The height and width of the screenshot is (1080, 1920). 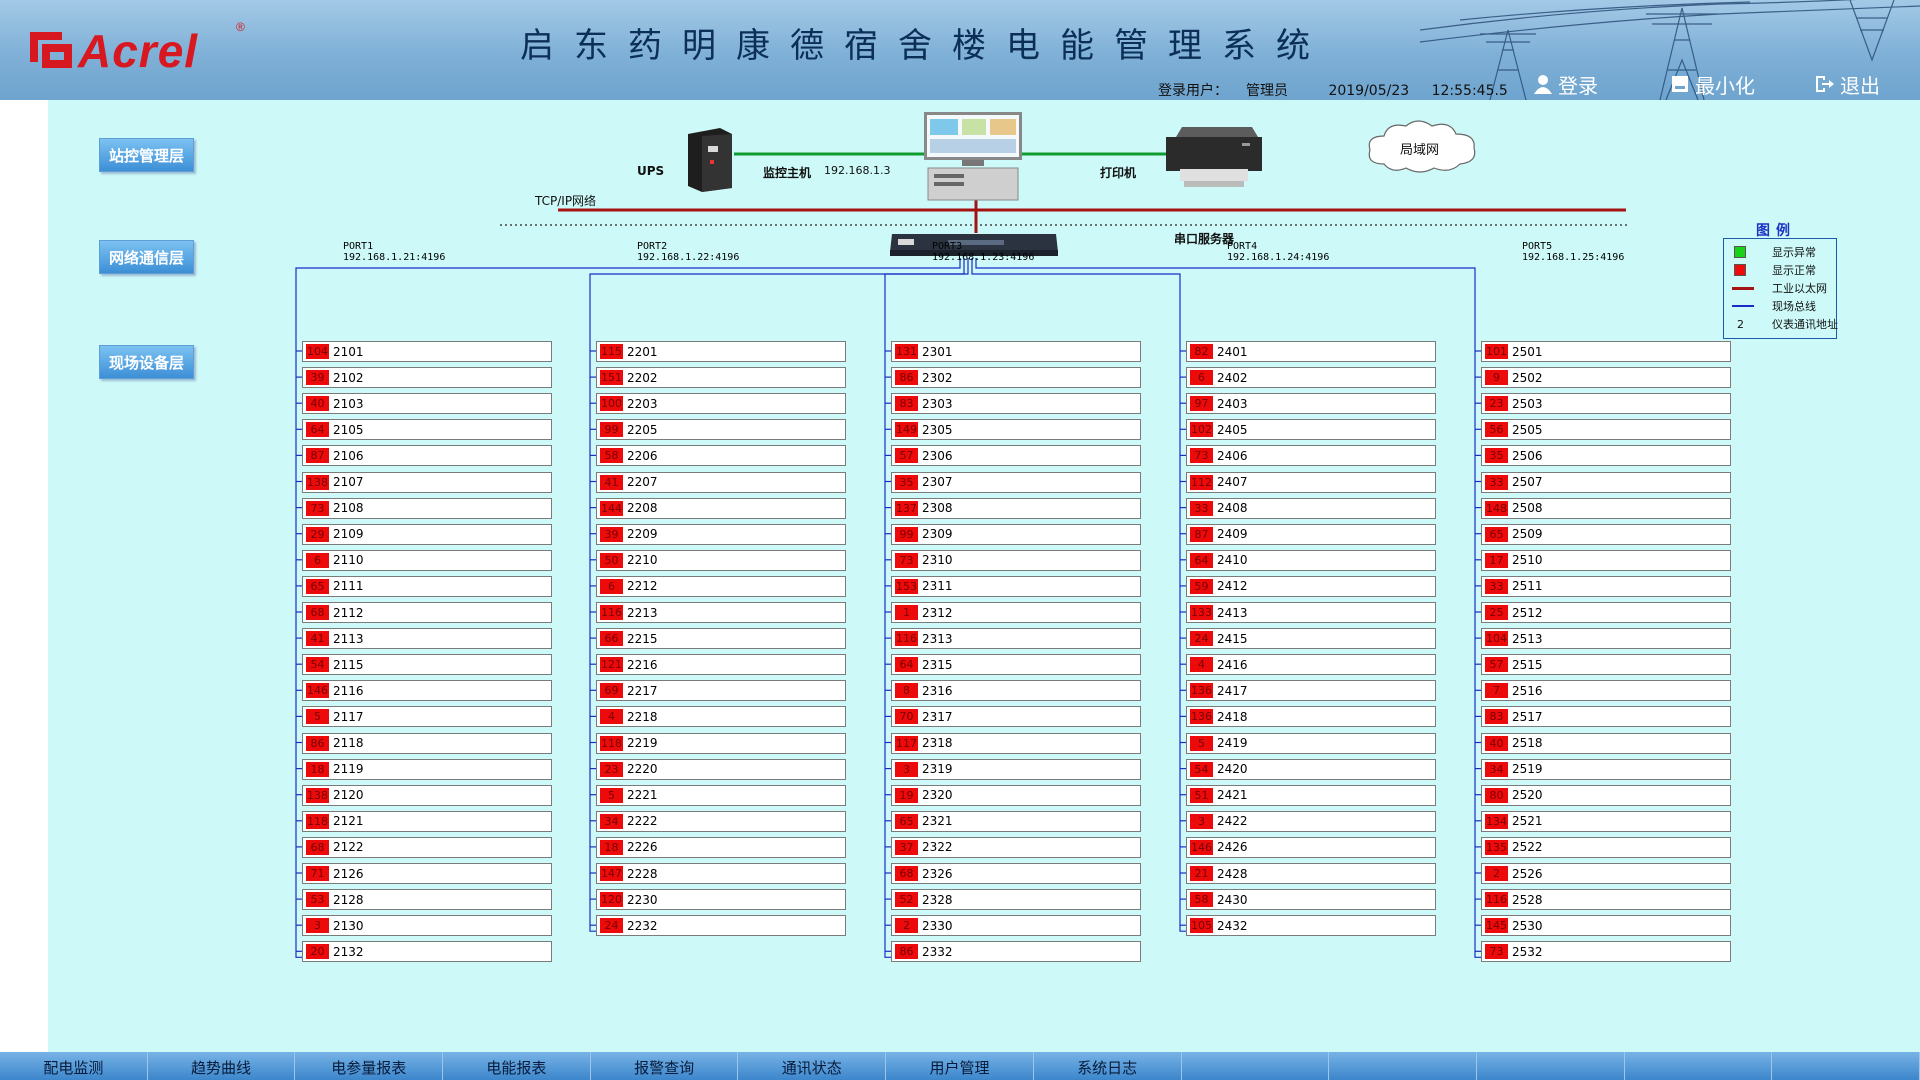 What do you see at coordinates (427, 430) in the screenshot?
I see `device-meter-2105: 64 2105` at bounding box center [427, 430].